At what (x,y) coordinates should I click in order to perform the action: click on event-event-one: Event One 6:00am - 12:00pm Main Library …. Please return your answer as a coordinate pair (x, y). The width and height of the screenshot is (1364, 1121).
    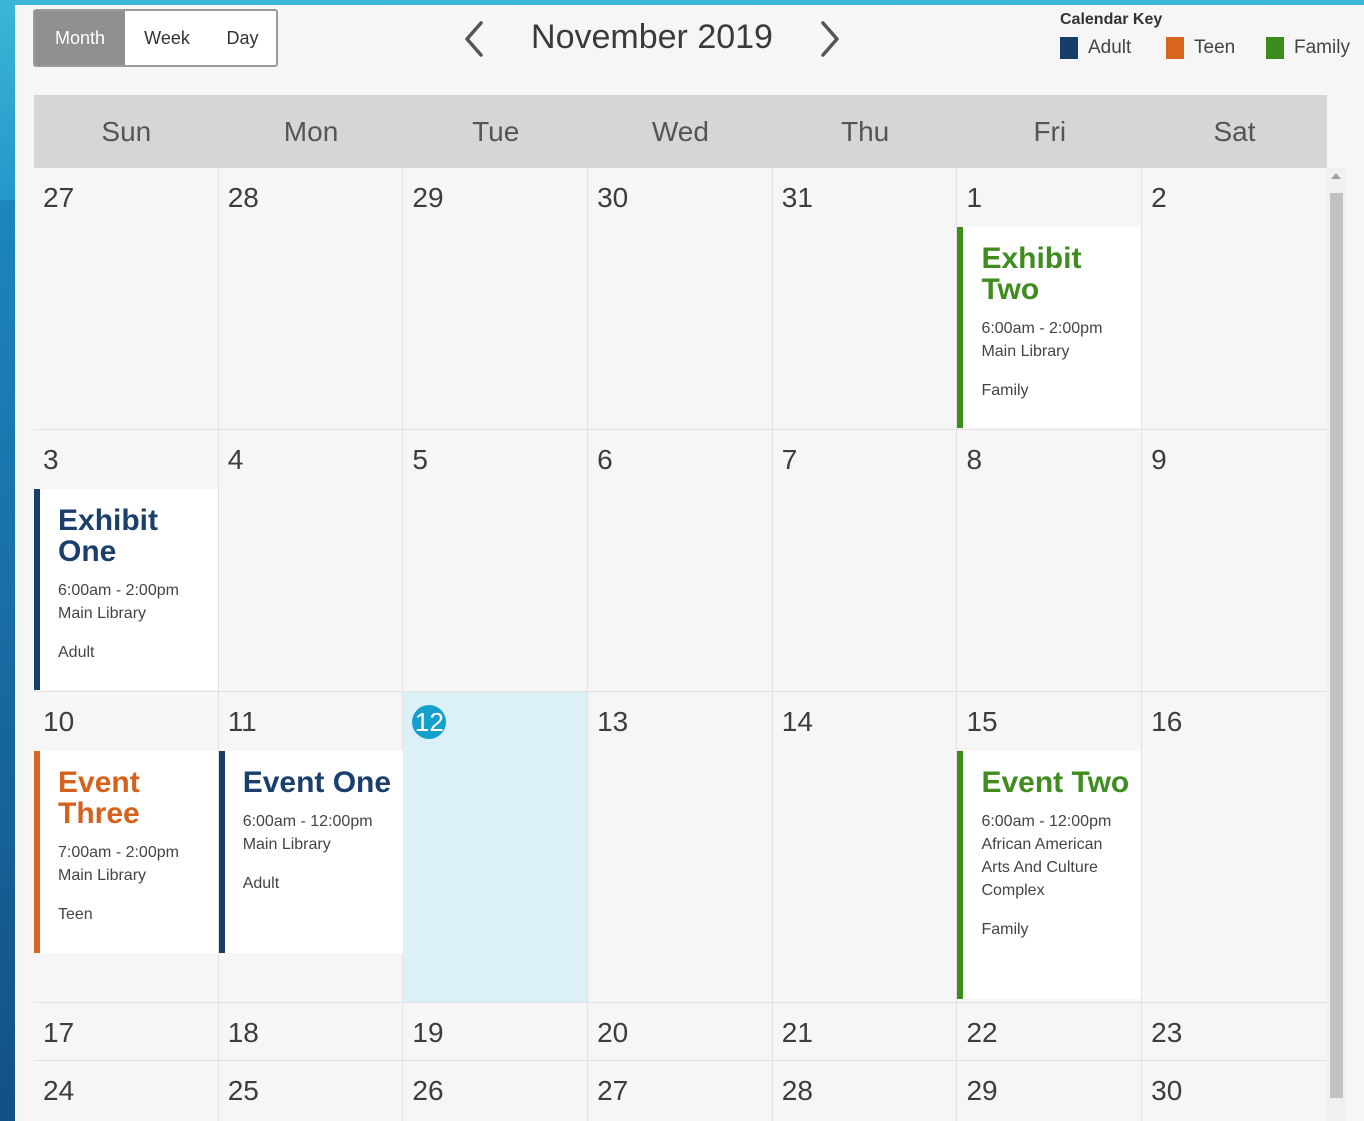
    Looking at the image, I should click on (310, 852).